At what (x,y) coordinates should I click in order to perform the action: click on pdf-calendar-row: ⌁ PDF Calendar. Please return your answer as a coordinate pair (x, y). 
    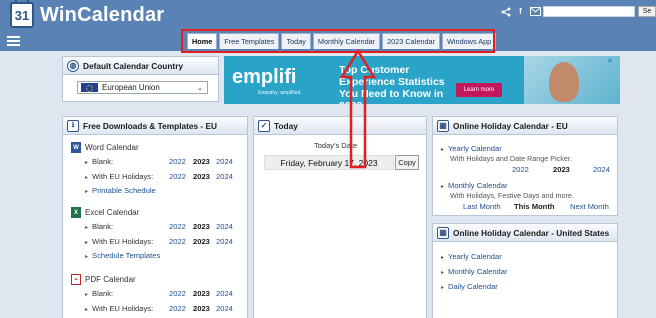
    Looking at the image, I should click on (103, 279).